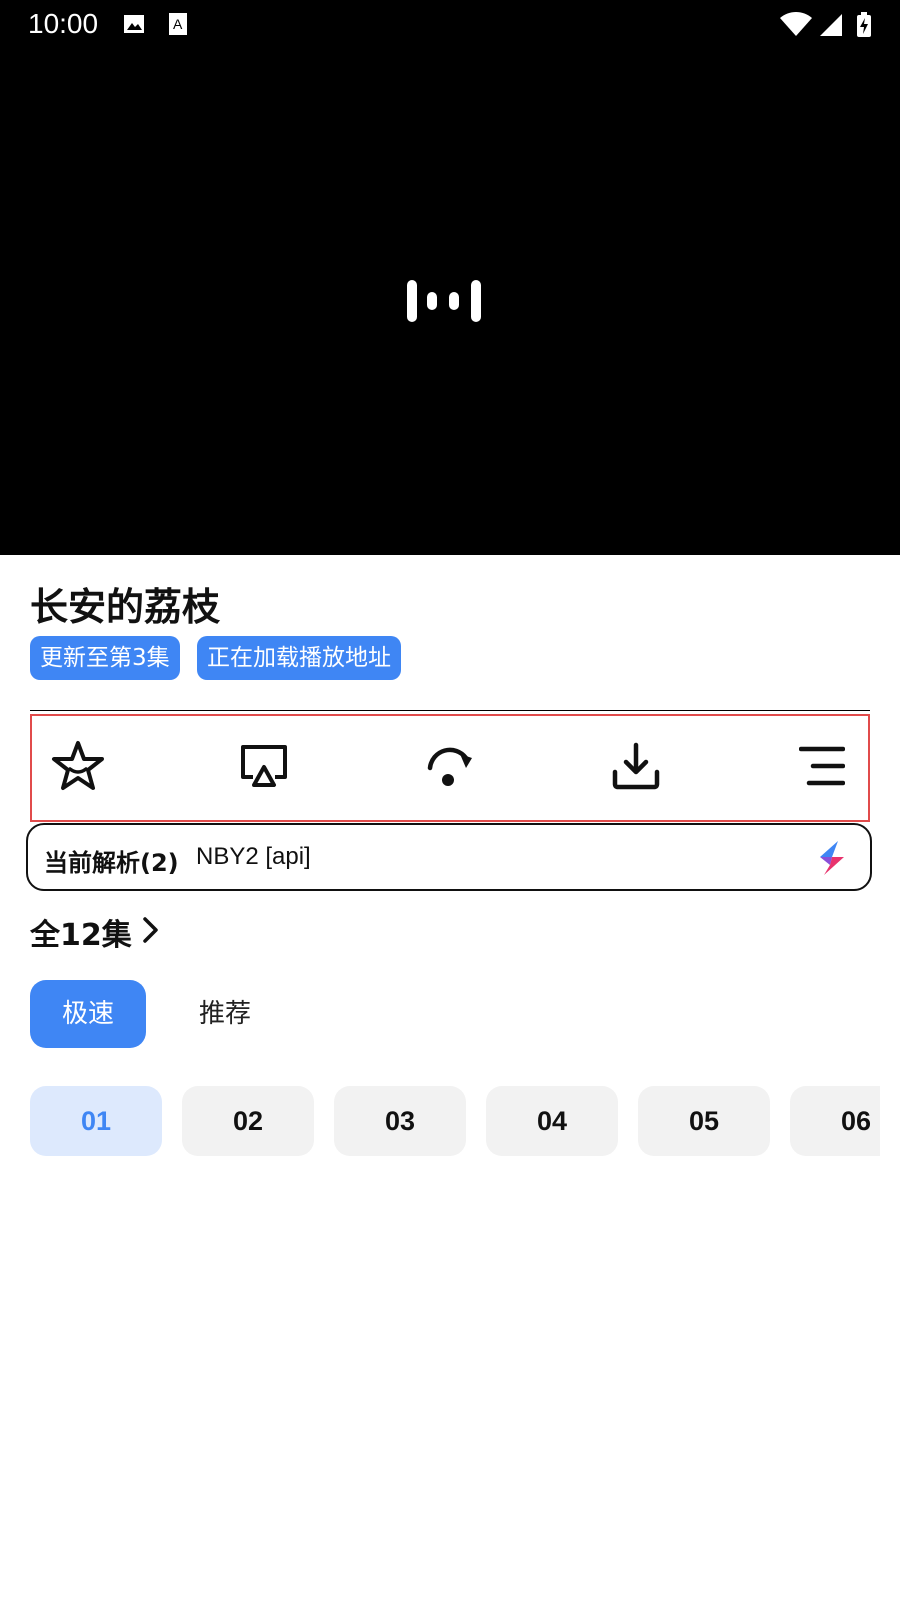 Image resolution: width=900 pixels, height=1600 pixels. I want to click on episode-chip: 01, so click(96, 1121).